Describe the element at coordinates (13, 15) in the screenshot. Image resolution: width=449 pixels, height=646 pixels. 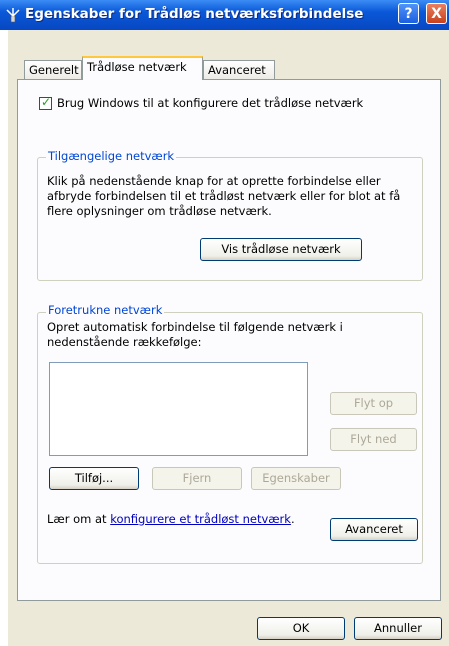
I see `wireless-connection-icon` at that location.